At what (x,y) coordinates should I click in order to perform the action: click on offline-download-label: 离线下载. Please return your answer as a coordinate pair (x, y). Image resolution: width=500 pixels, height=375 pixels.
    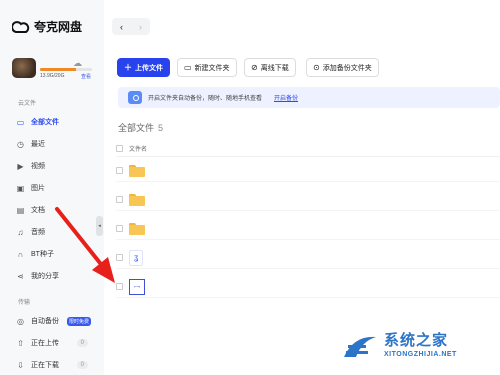
    Looking at the image, I should click on (274, 68).